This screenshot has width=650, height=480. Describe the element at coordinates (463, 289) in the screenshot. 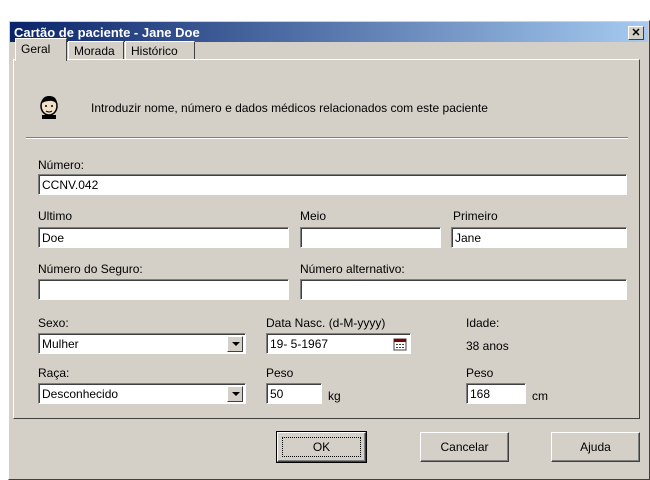

I see `alternativo-input` at that location.